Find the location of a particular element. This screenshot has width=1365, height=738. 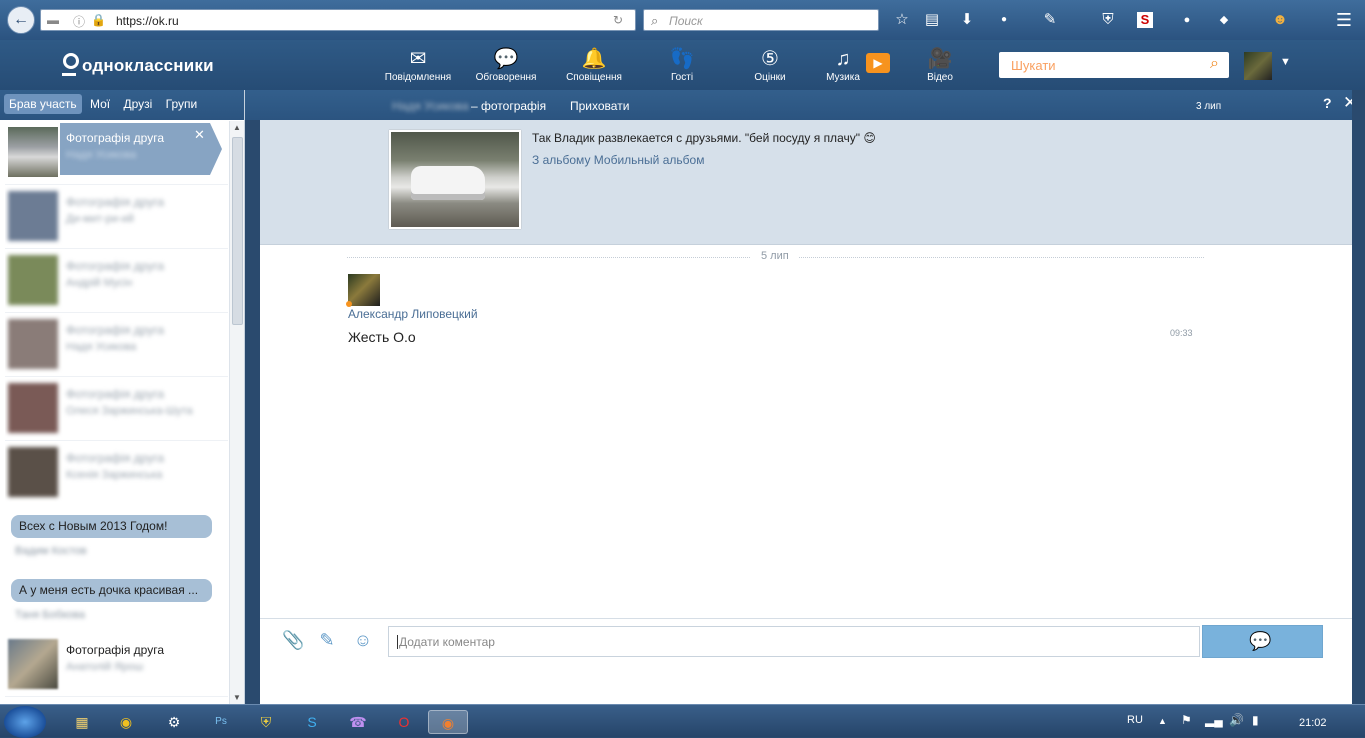

list-item: Фотографія друга Надя Усикова is located at coordinates (116, 345).